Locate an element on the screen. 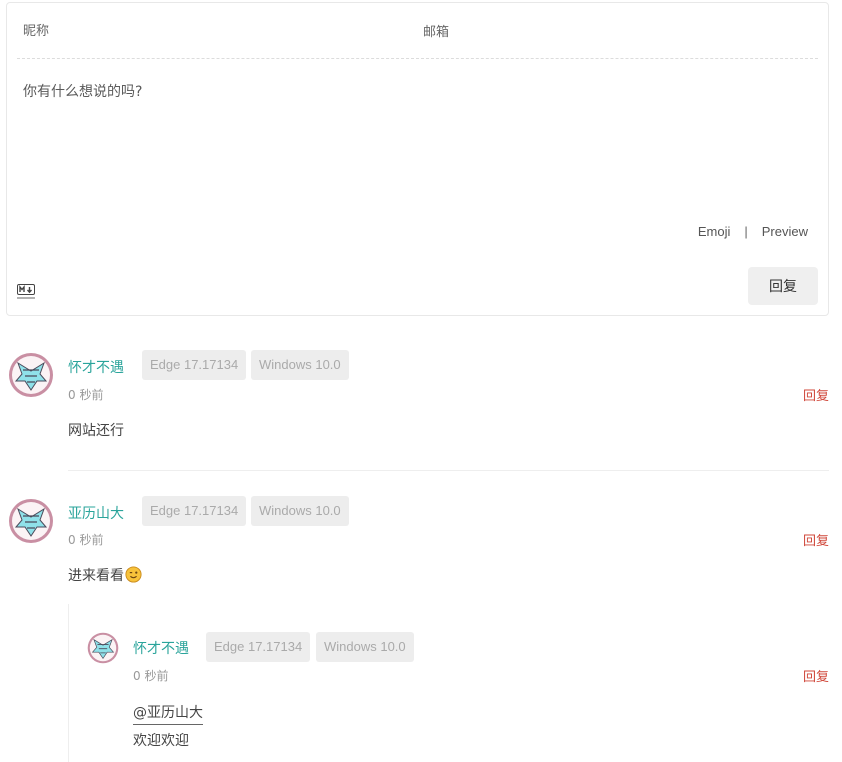 This screenshot has width=842, height=762. submit-reply-button: 回复 is located at coordinates (783, 286).